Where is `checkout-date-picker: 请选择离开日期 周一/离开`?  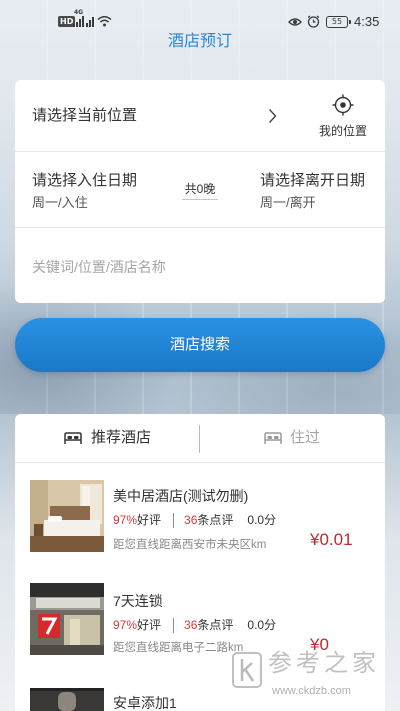
checkout-date-picker: 请选择离开日期 周一/离开 is located at coordinates (315, 190).